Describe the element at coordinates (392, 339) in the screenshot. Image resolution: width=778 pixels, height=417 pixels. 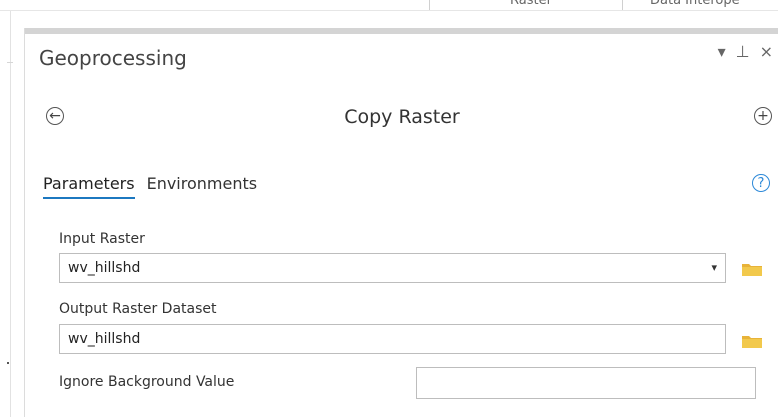
I see `output-raster-field: wv_hillshd` at that location.